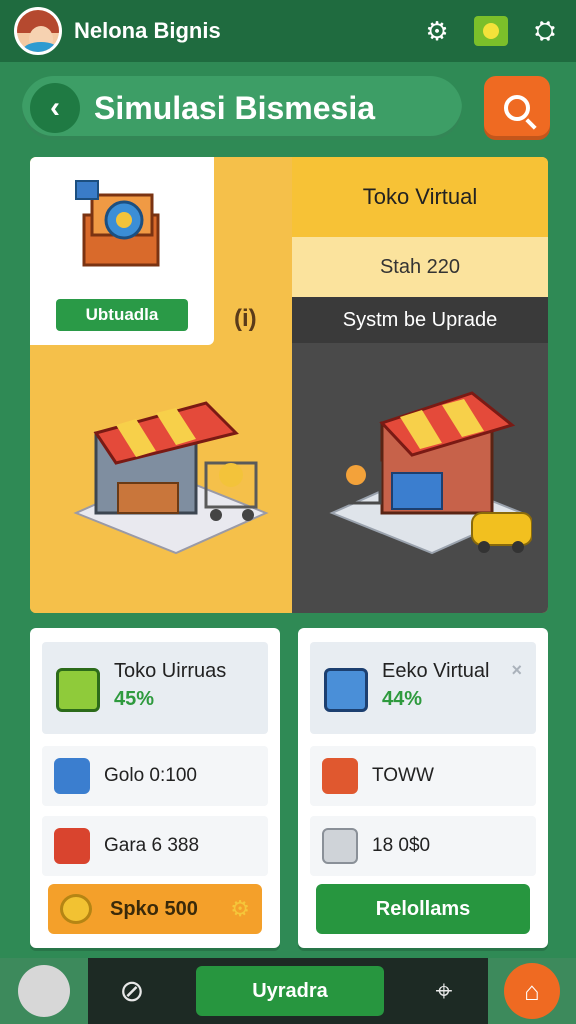  What do you see at coordinates (288, 31) in the screenshot?
I see `top-bar: Nelona Bignis ⚙ ⛭` at bounding box center [288, 31].